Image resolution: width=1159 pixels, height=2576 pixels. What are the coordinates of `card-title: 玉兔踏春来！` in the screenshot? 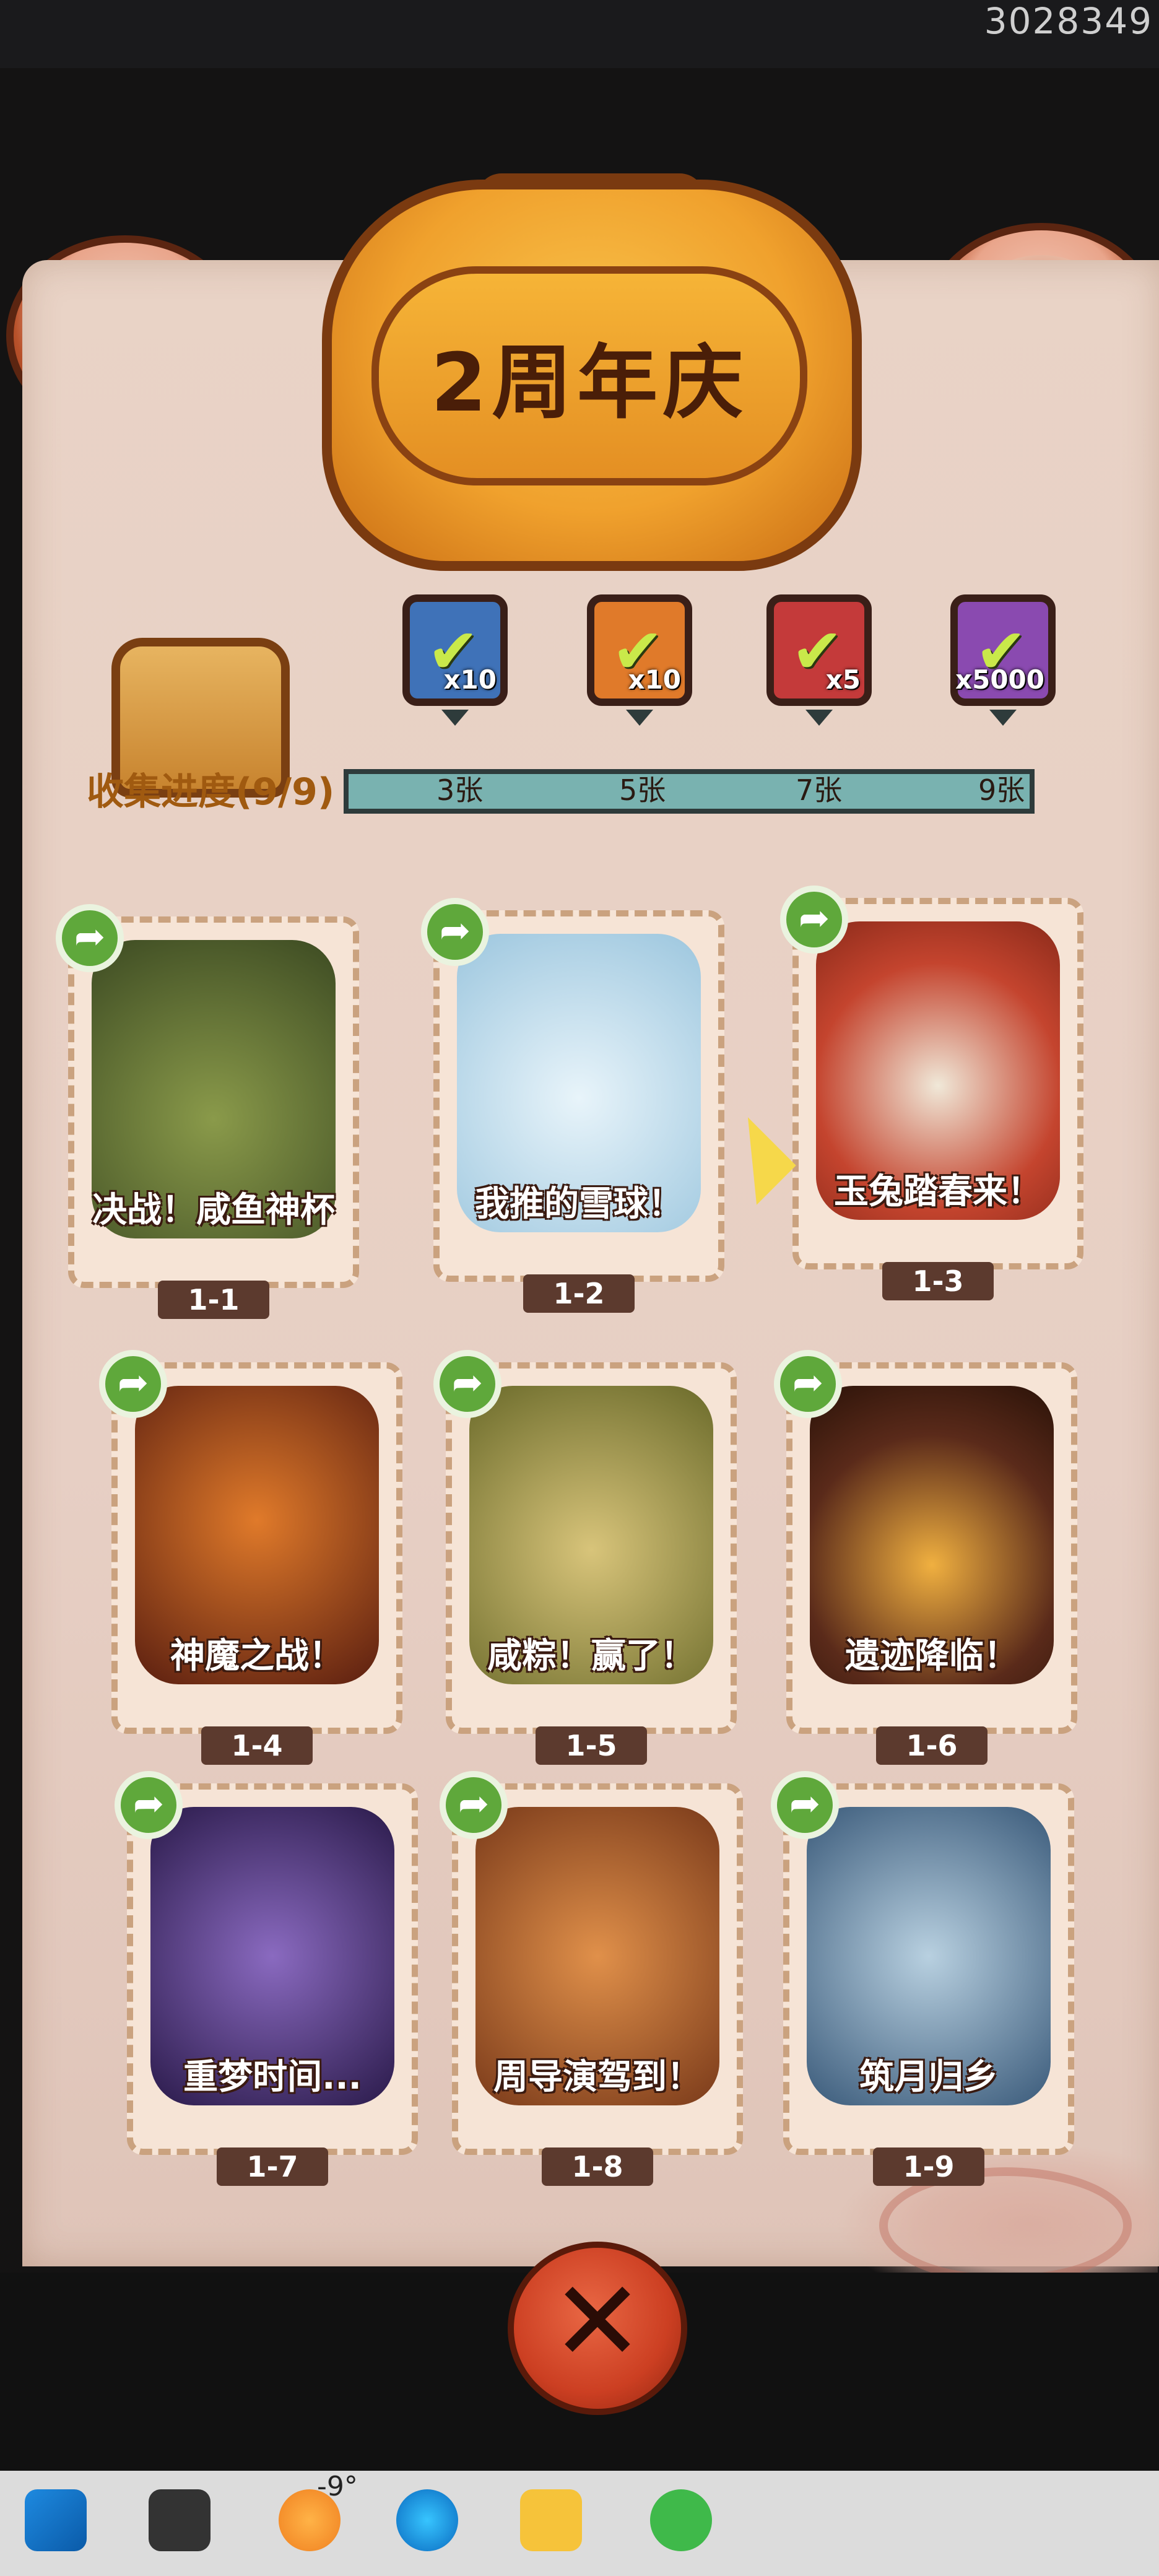 It's located at (938, 1192).